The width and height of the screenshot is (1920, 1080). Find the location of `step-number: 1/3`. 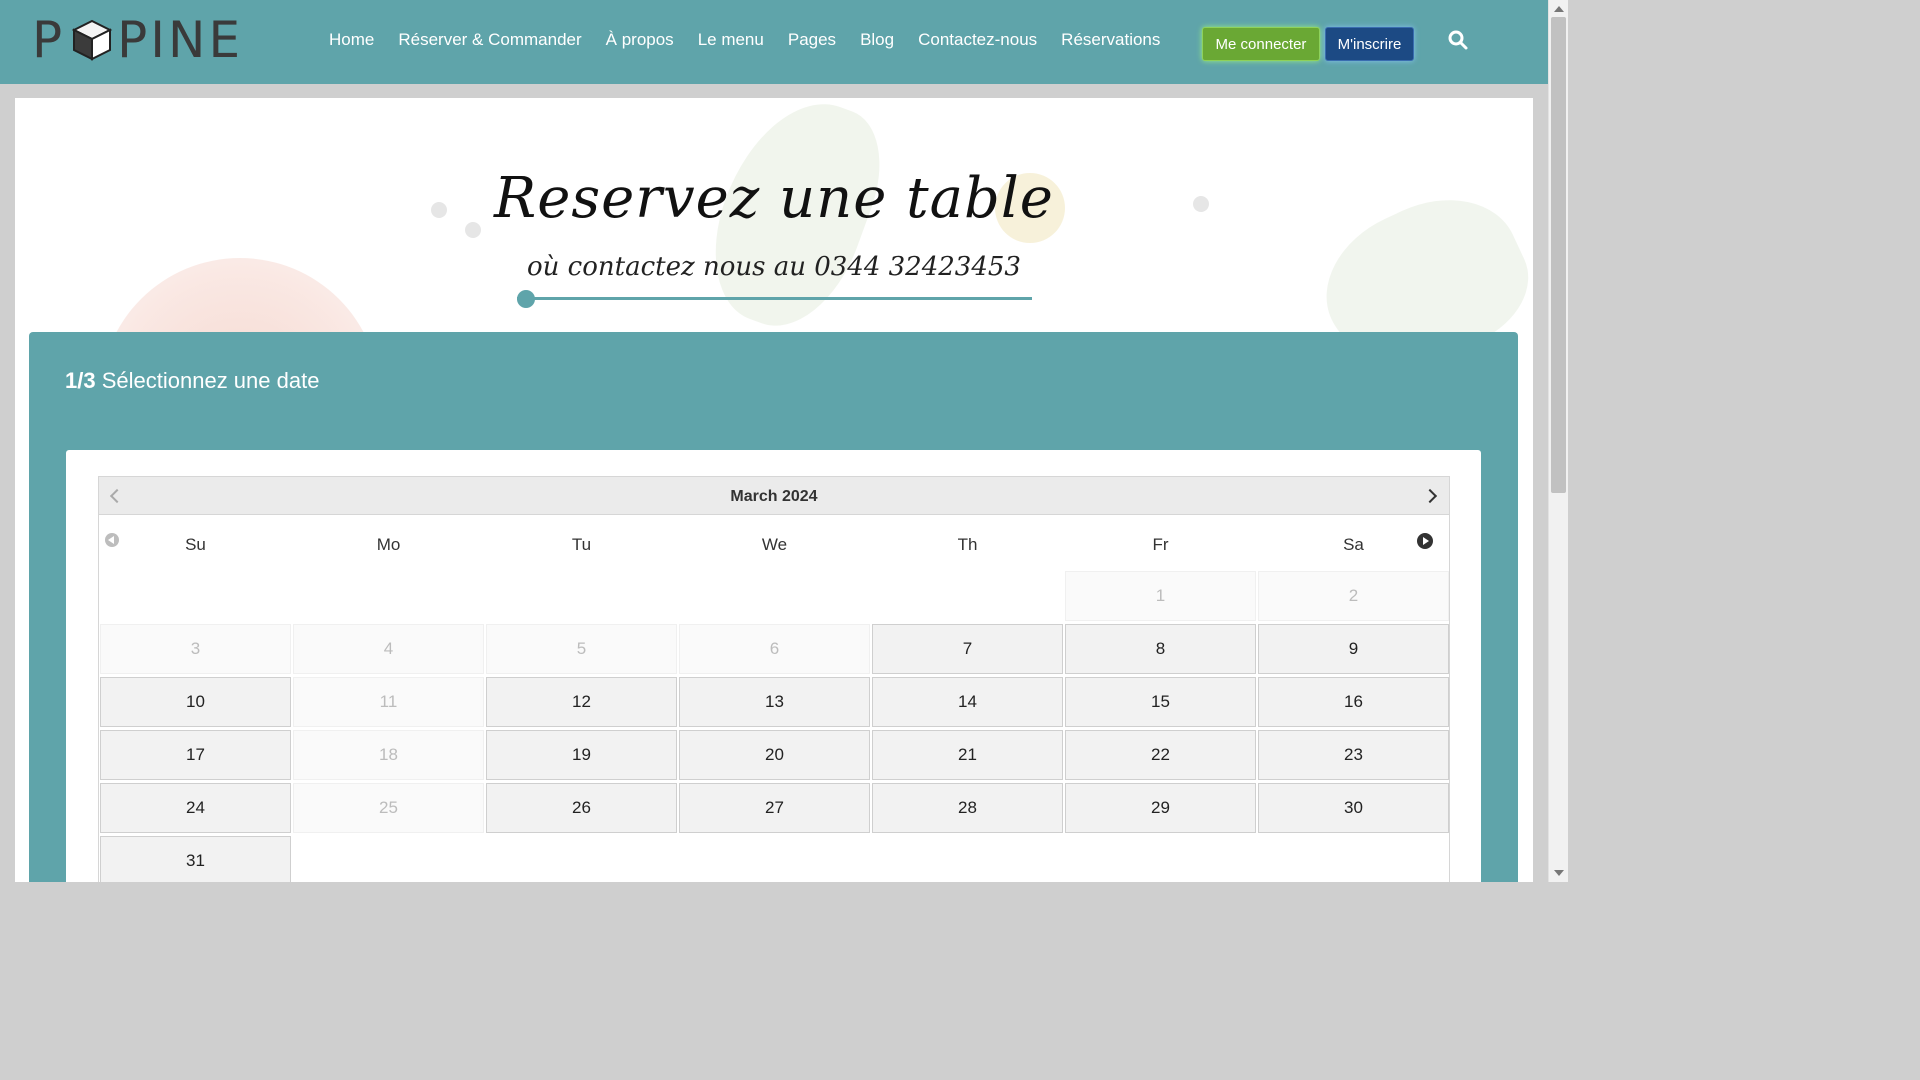

step-number: 1/3 is located at coordinates (80, 380).